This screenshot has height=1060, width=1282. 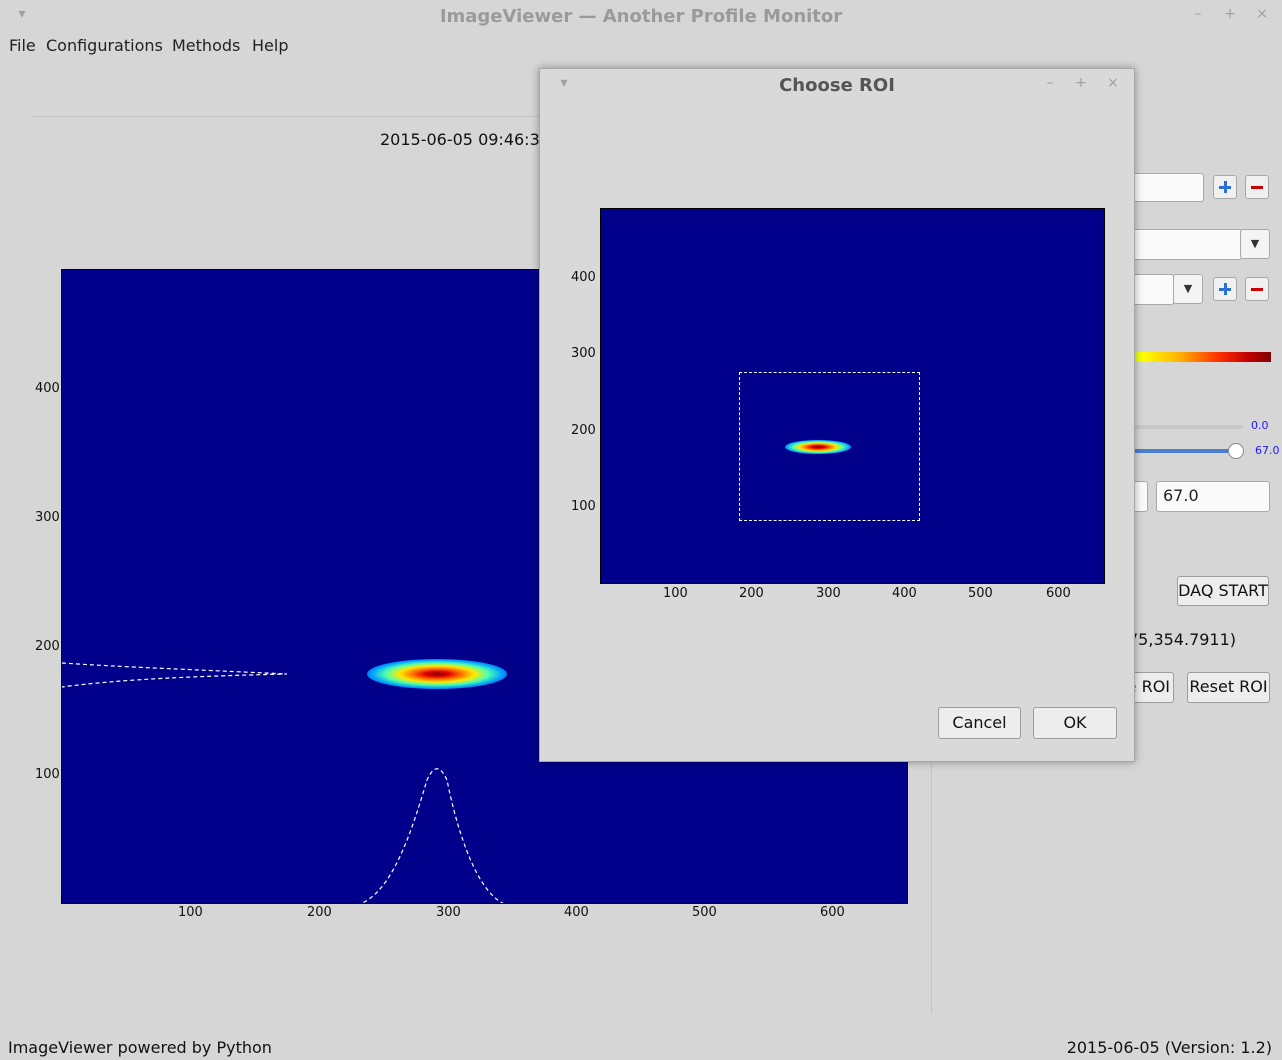 I want to click on add-config-button, so click(x=1225, y=187).